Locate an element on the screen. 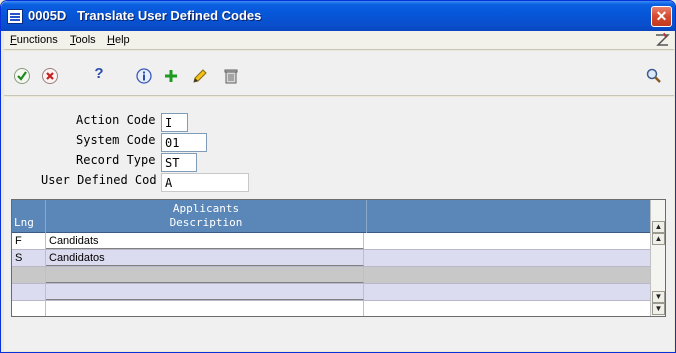 This screenshot has width=676, height=353. system-code-field: 01 is located at coordinates (184, 142).